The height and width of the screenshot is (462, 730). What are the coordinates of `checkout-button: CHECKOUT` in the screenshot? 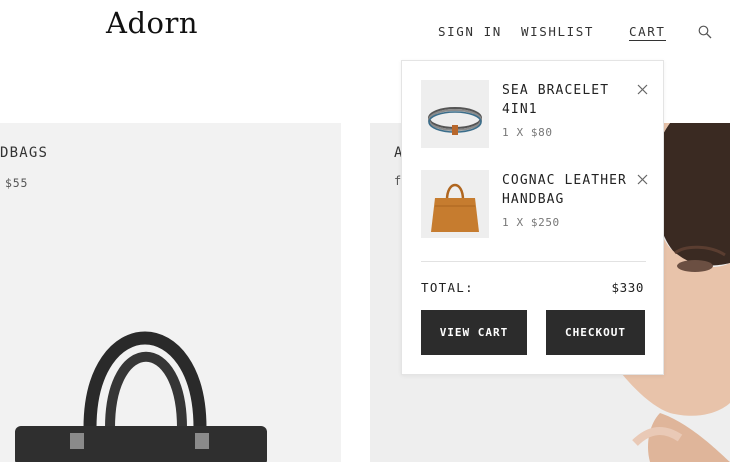 It's located at (595, 332).